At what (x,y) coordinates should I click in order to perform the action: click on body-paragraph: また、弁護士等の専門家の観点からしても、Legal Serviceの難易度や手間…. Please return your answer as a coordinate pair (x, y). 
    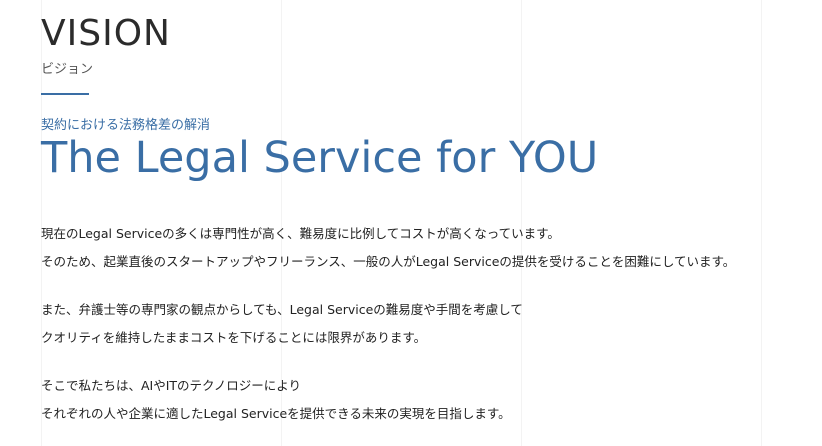
    Looking at the image, I should click on (431, 324).